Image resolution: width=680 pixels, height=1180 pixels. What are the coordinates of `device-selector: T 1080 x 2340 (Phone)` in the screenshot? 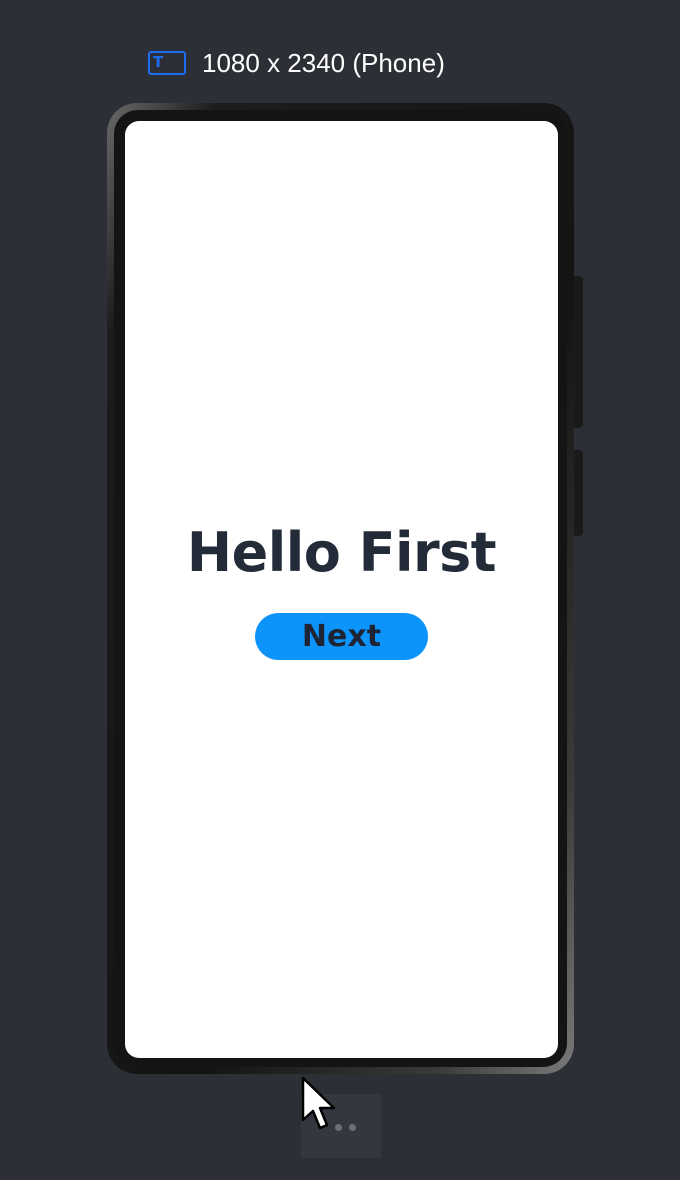 It's located at (296, 63).